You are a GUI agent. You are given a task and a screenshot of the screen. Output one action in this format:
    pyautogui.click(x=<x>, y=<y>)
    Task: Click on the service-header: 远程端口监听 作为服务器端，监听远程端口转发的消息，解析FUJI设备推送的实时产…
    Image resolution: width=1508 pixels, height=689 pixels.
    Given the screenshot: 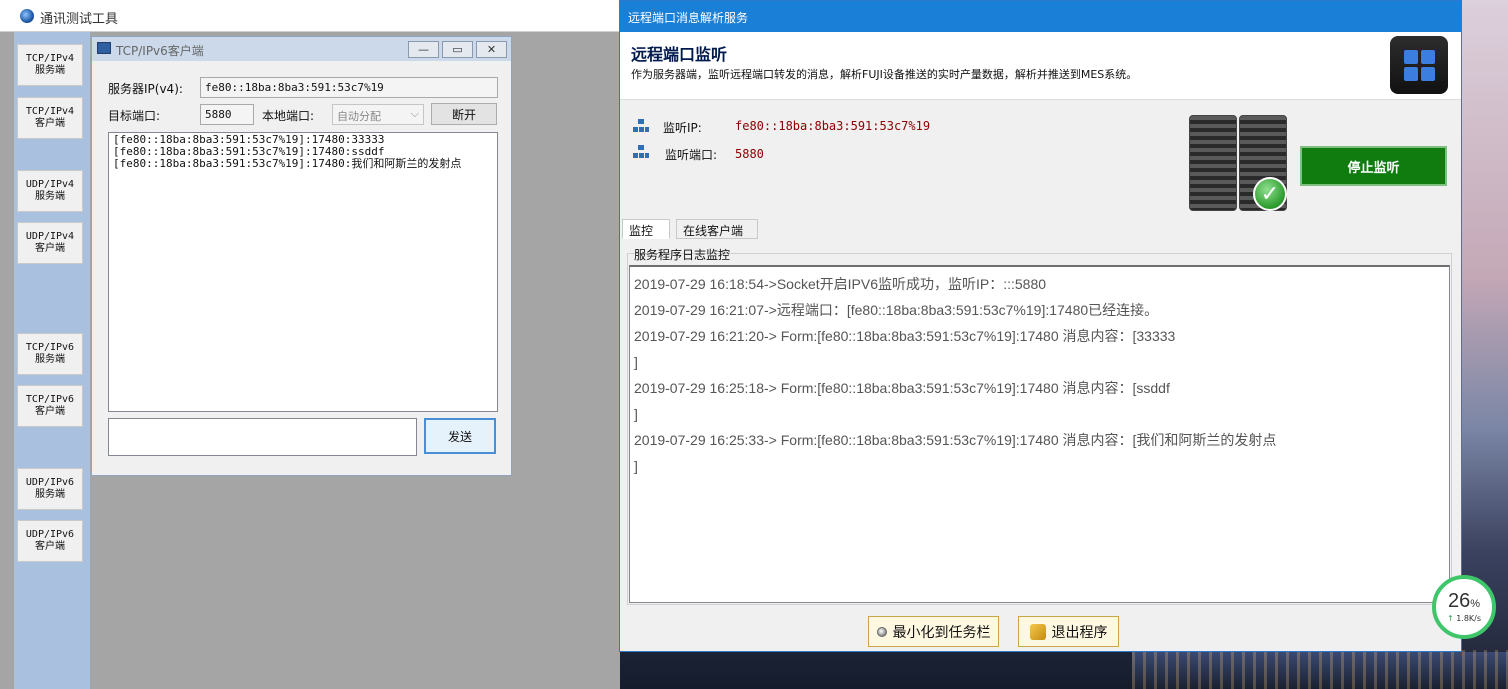 What is the action you would take?
    pyautogui.click(x=1040, y=66)
    